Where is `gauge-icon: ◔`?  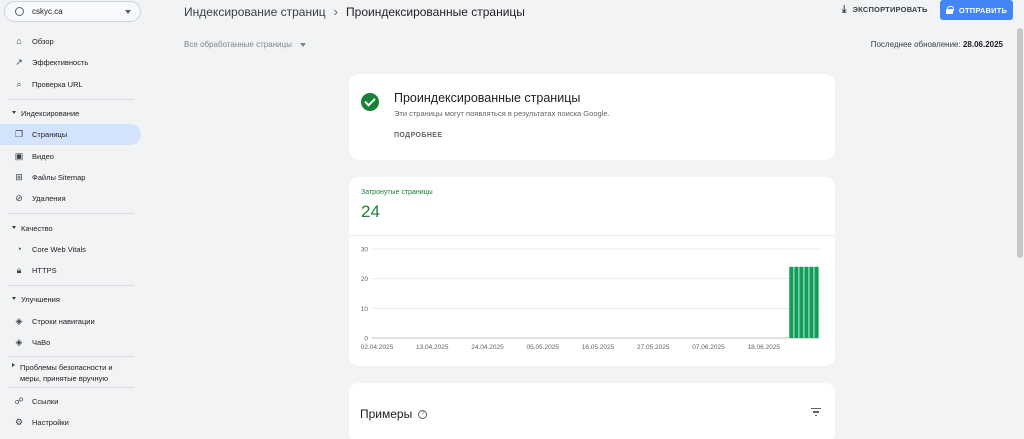
gauge-icon: ◔ is located at coordinates (19, 249).